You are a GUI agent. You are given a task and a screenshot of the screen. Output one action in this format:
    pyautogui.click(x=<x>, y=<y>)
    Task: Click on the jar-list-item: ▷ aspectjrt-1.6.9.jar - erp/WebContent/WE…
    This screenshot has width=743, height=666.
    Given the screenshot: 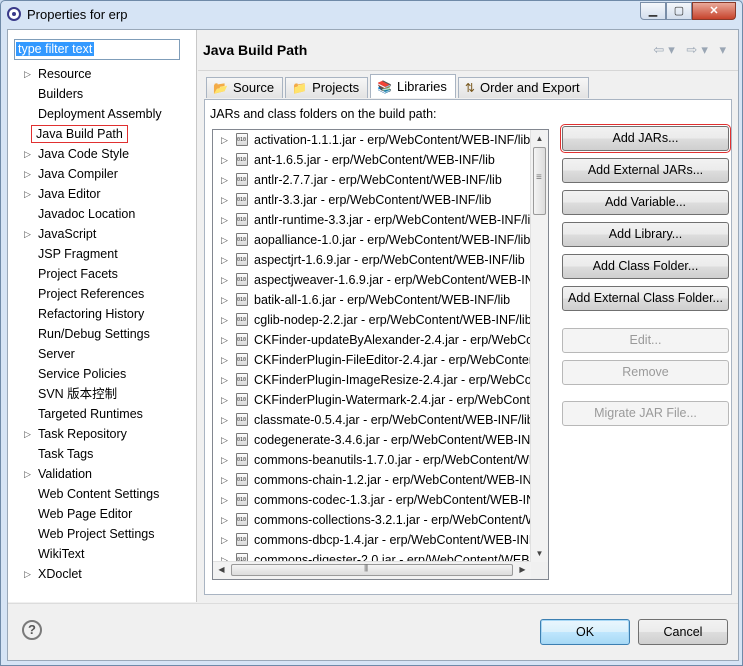 What is the action you would take?
    pyautogui.click(x=372, y=260)
    